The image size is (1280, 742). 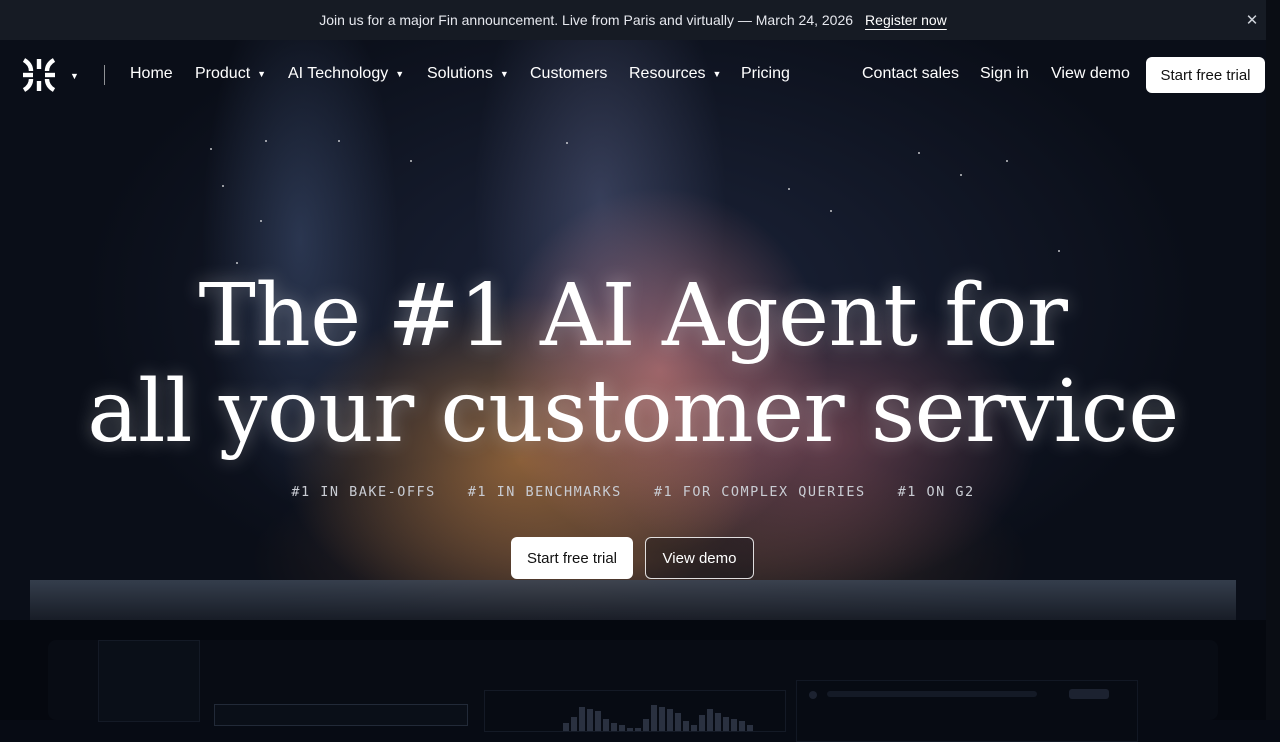 I want to click on nav-item-ai-technology: AI Technology ▼, so click(x=346, y=74).